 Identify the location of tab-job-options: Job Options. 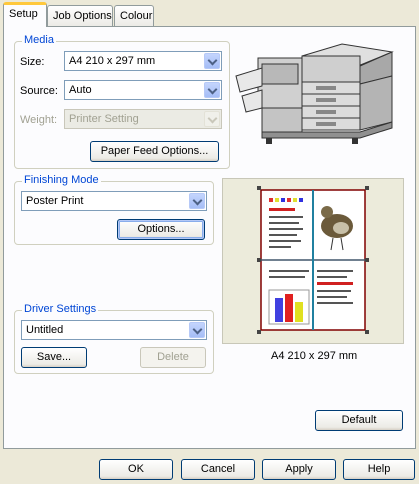
(80, 15).